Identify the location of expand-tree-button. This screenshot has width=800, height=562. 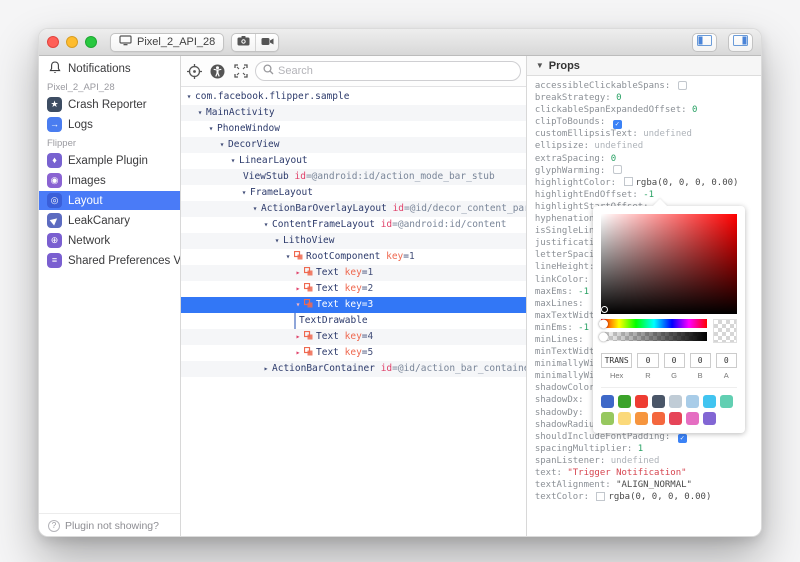
(240, 71).